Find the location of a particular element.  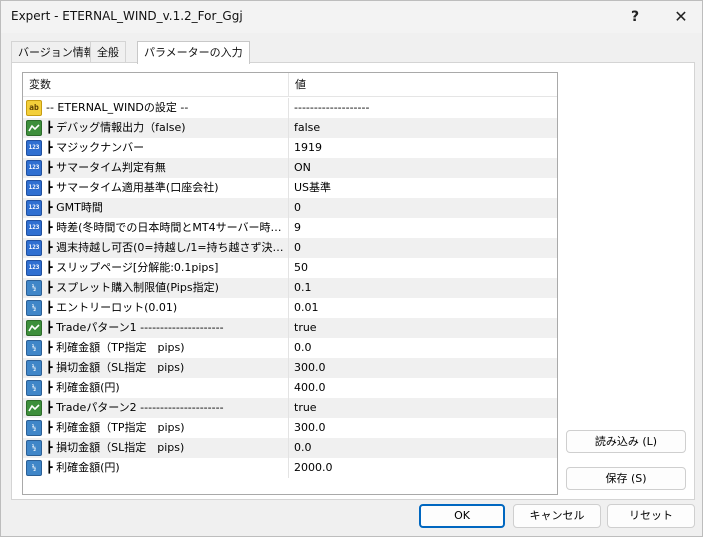

save-button: 保存 (S) is located at coordinates (626, 478).